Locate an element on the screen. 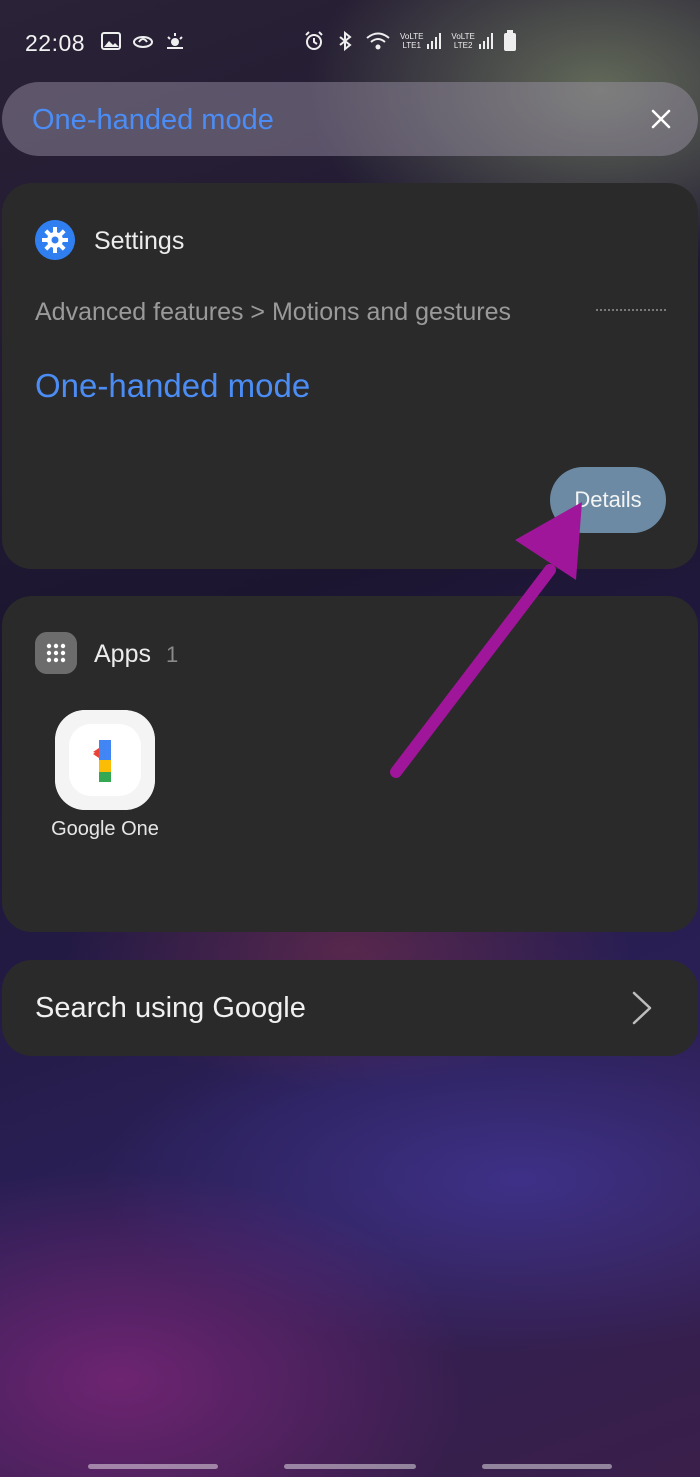 The height and width of the screenshot is (1477, 700). search-using-google-card: Search using Google is located at coordinates (350, 1008).